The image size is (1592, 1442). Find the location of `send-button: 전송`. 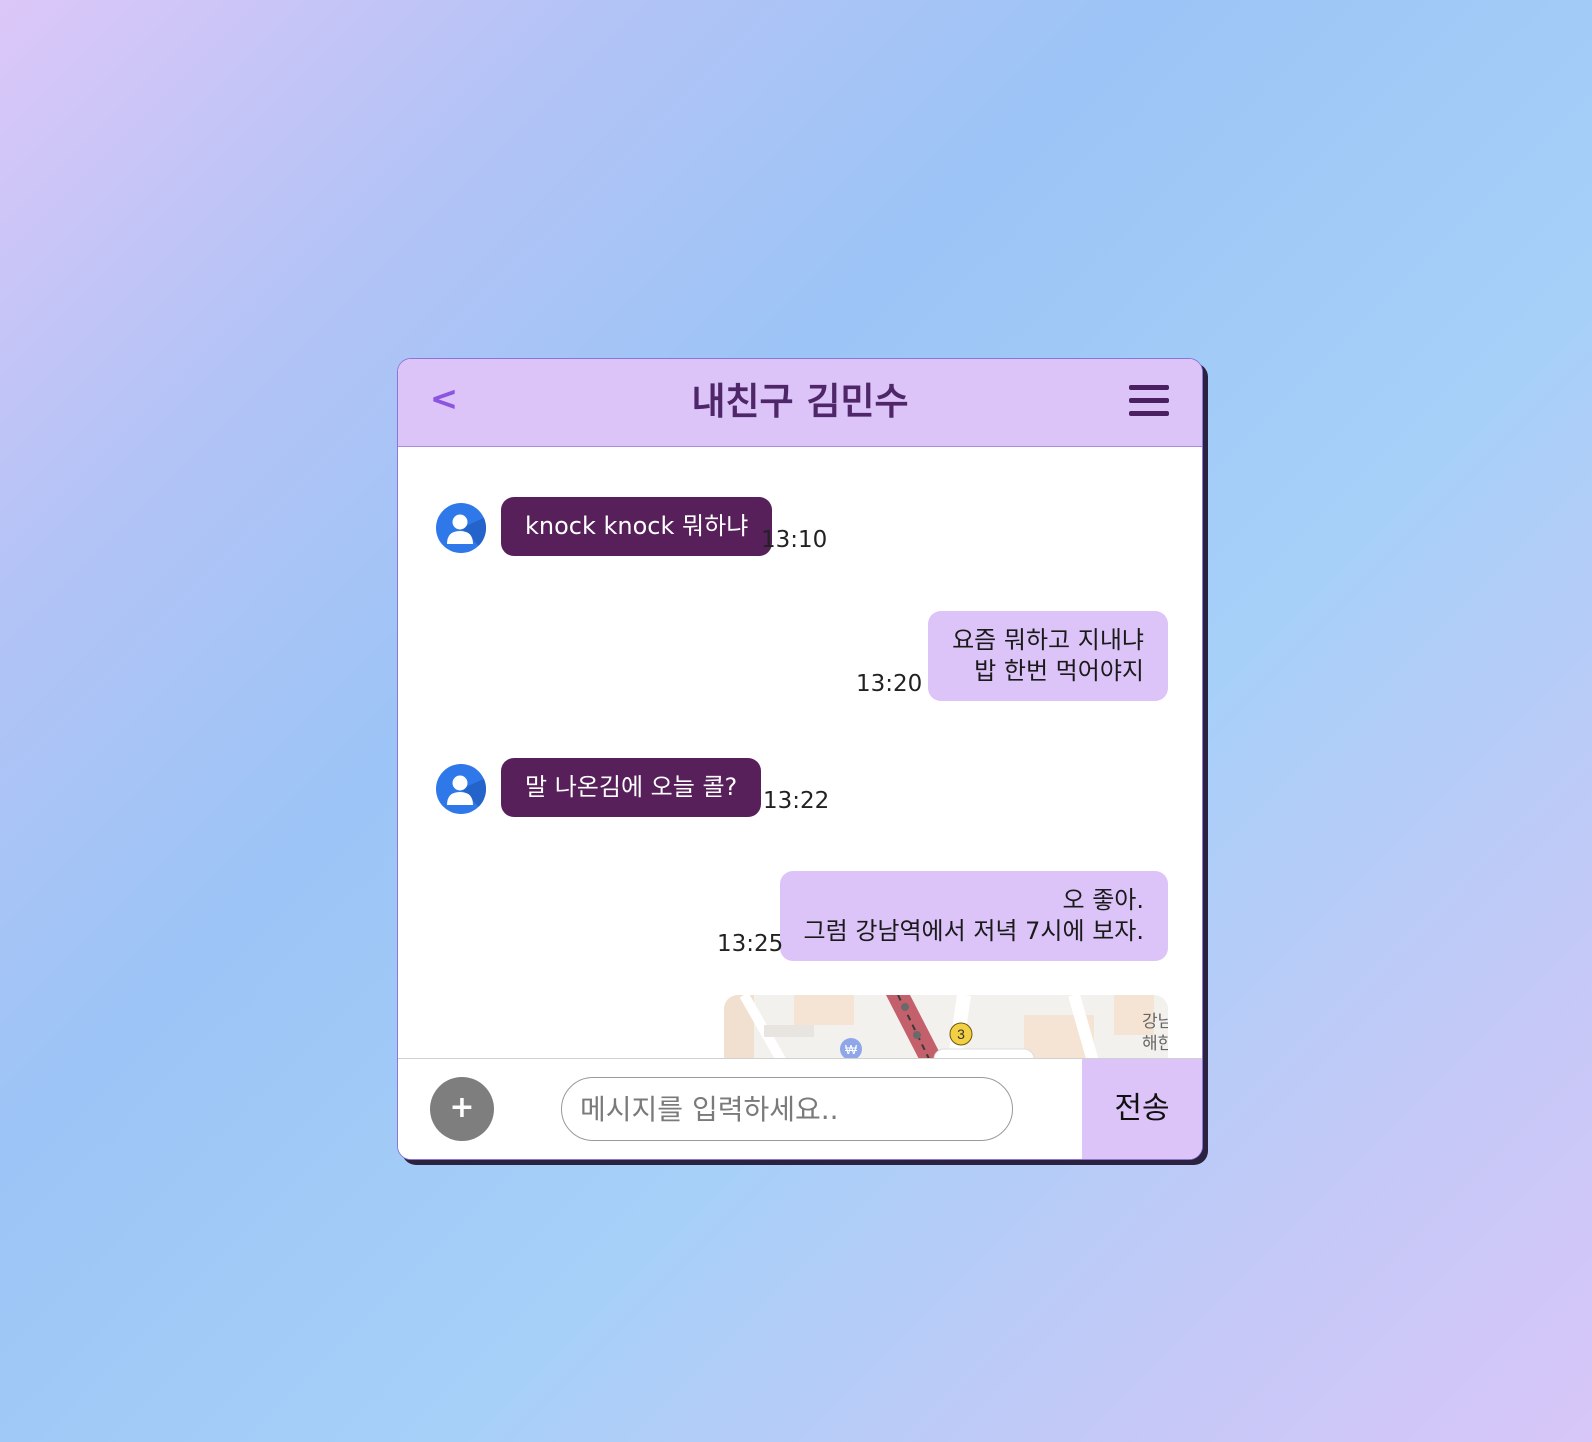

send-button: 전송 is located at coordinates (1142, 1109).